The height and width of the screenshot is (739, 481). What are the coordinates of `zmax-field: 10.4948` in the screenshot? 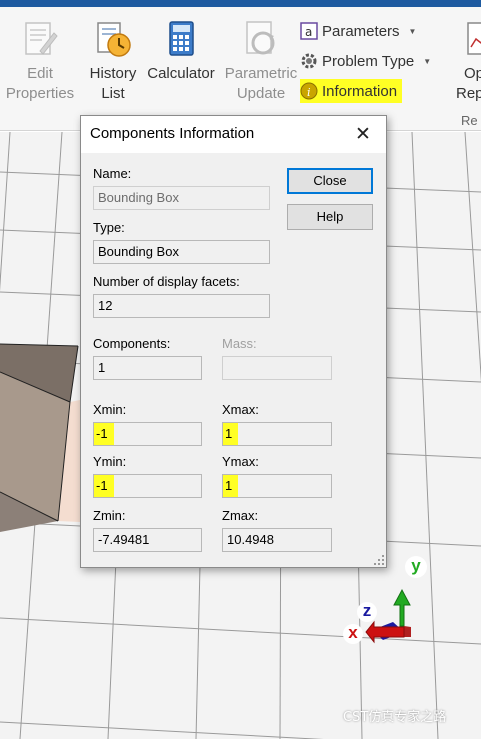 It's located at (277, 540).